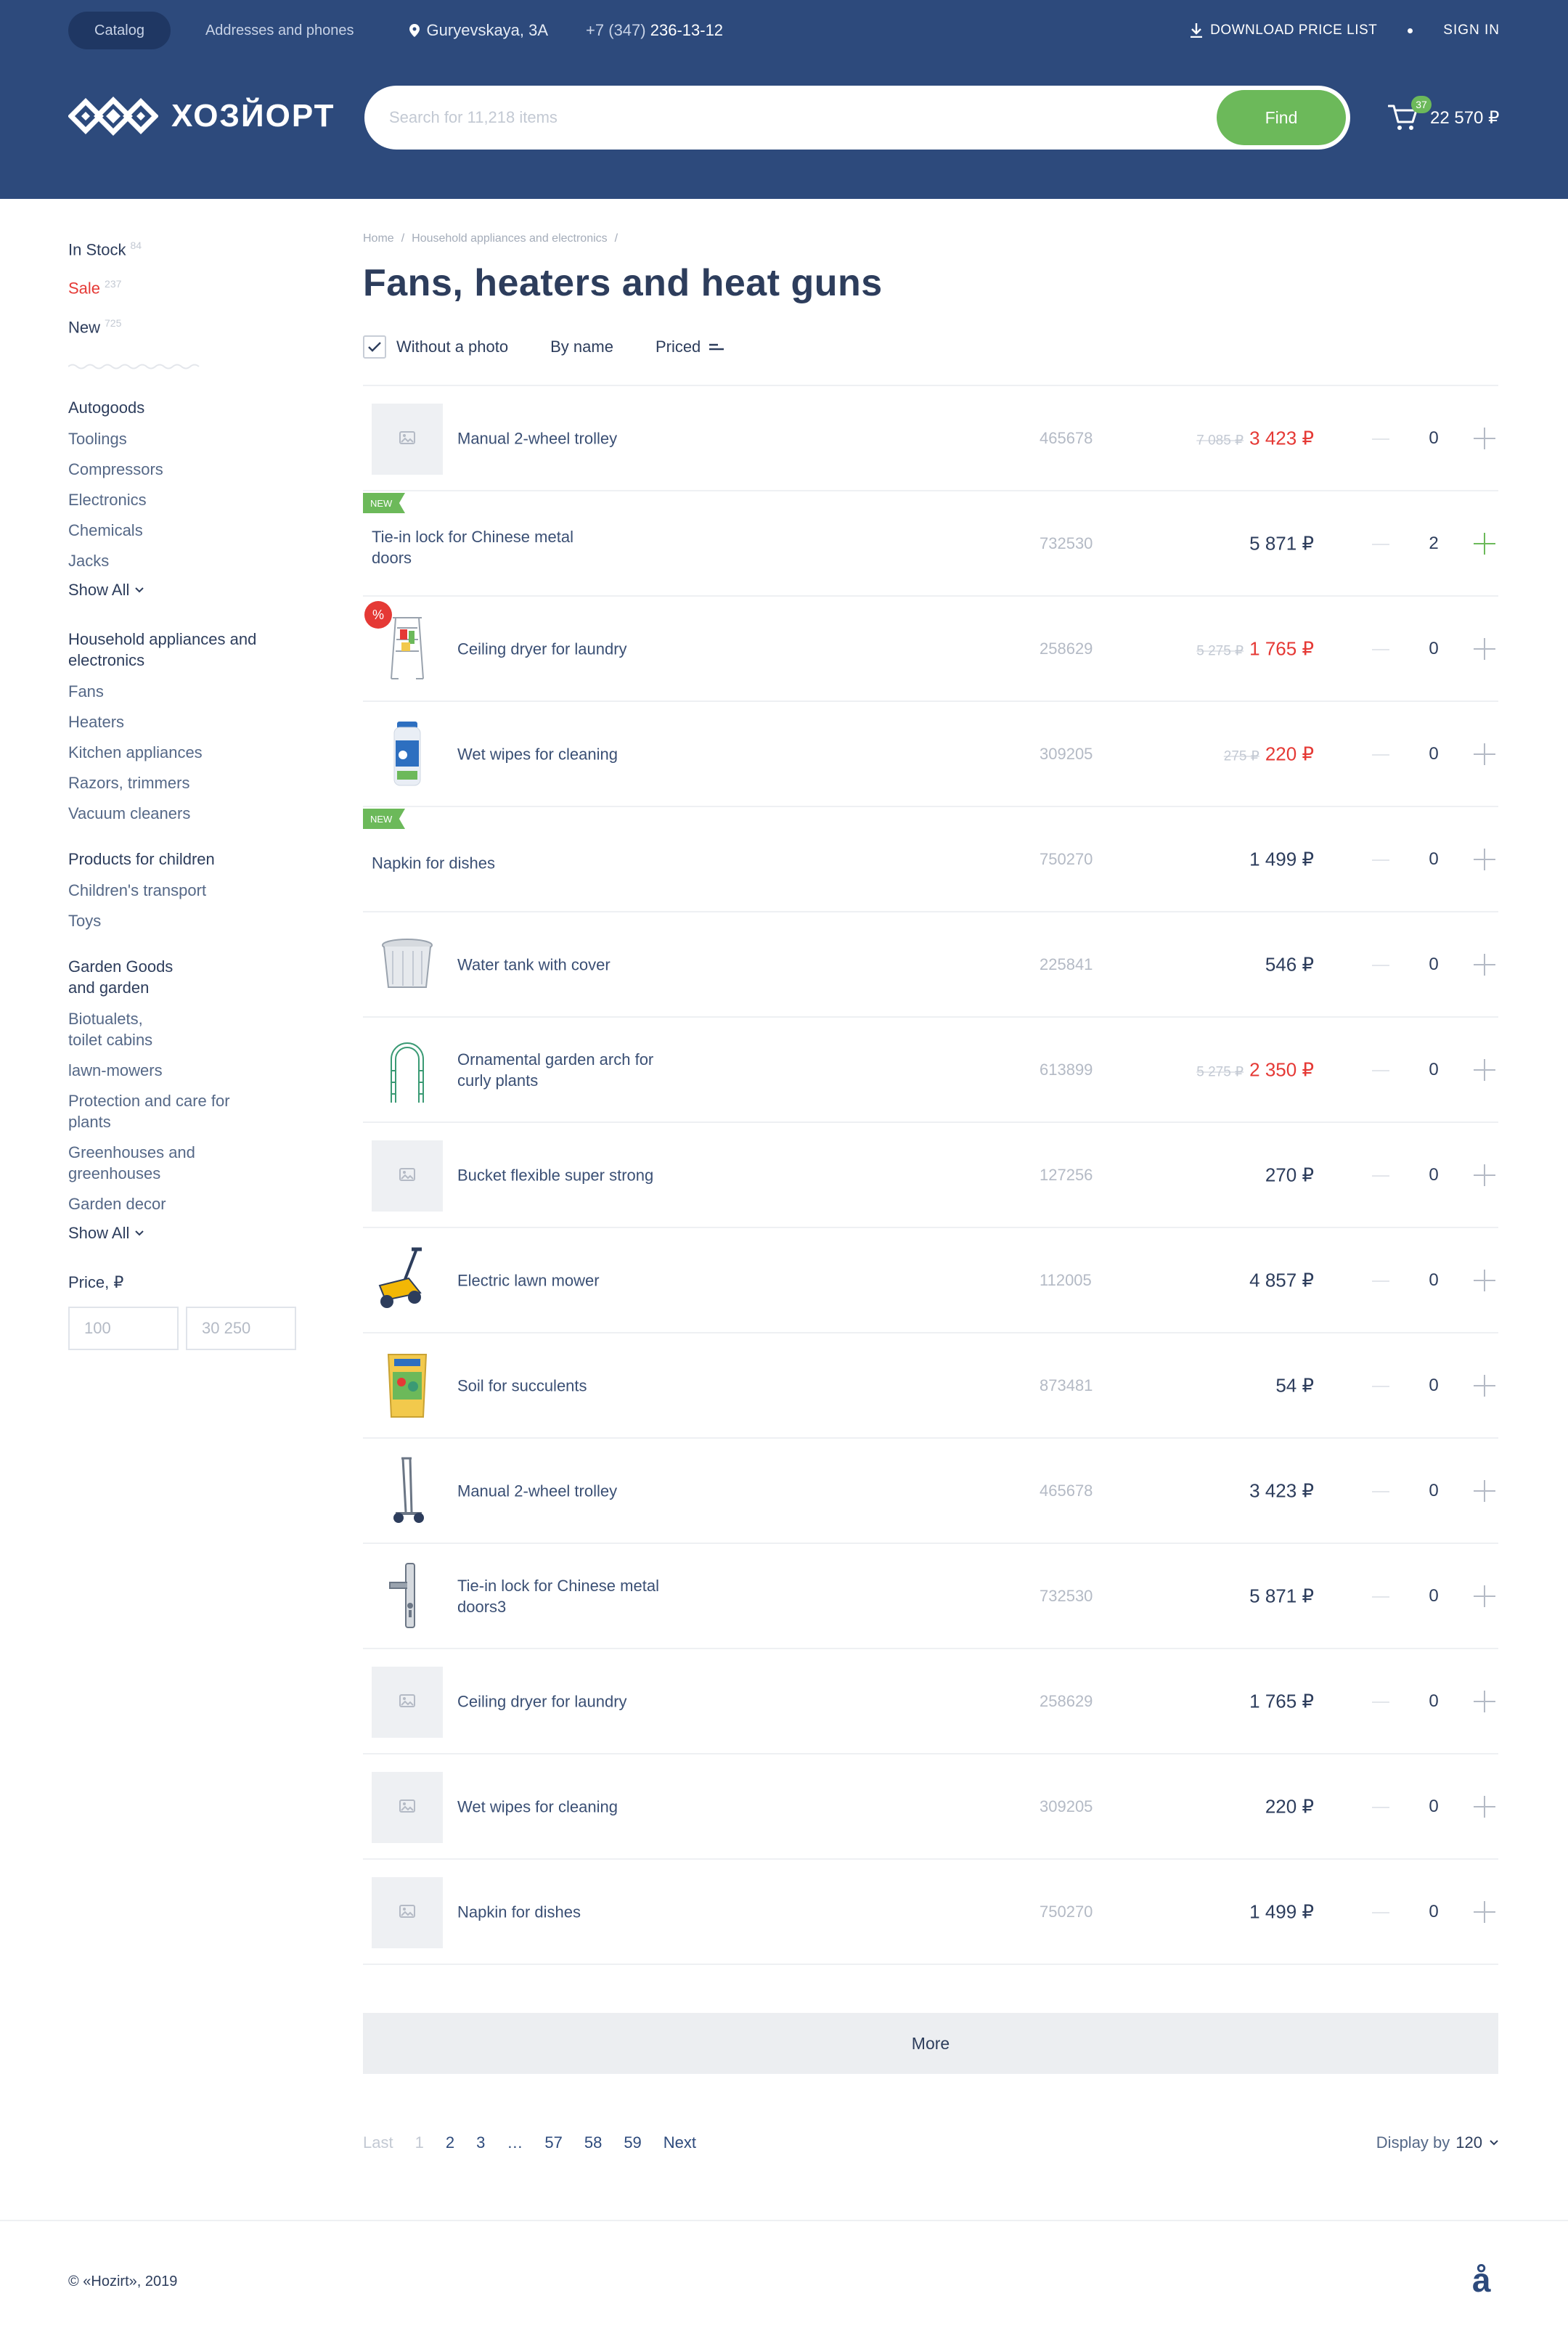 This screenshot has width=1568, height=2341. I want to click on category-link: Fans, so click(188, 692).